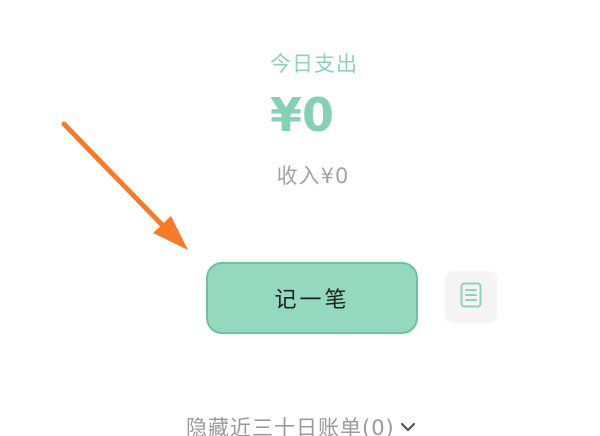  Describe the element at coordinates (313, 176) in the screenshot. I see `income-summary: 收入¥0` at that location.